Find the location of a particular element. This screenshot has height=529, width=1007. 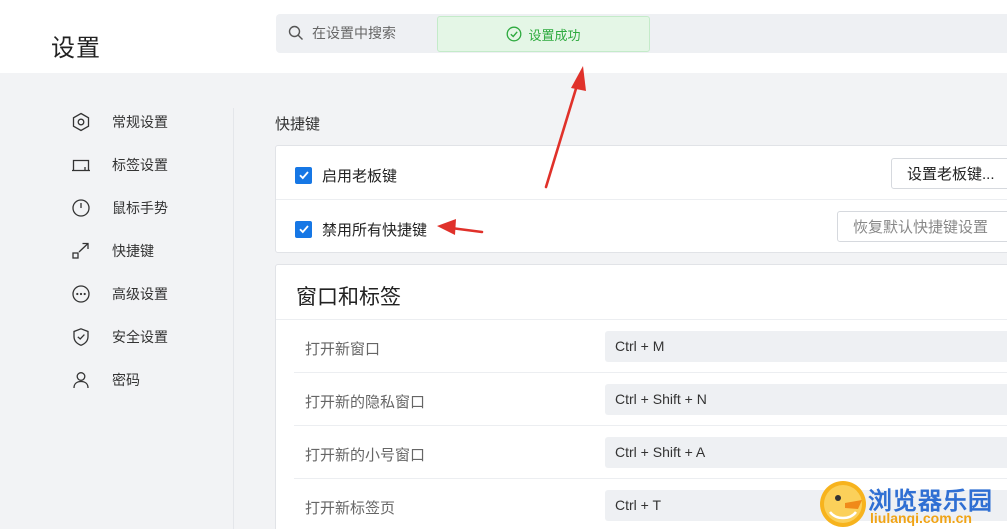

sidebar-item-label: 密码 is located at coordinates (126, 380).